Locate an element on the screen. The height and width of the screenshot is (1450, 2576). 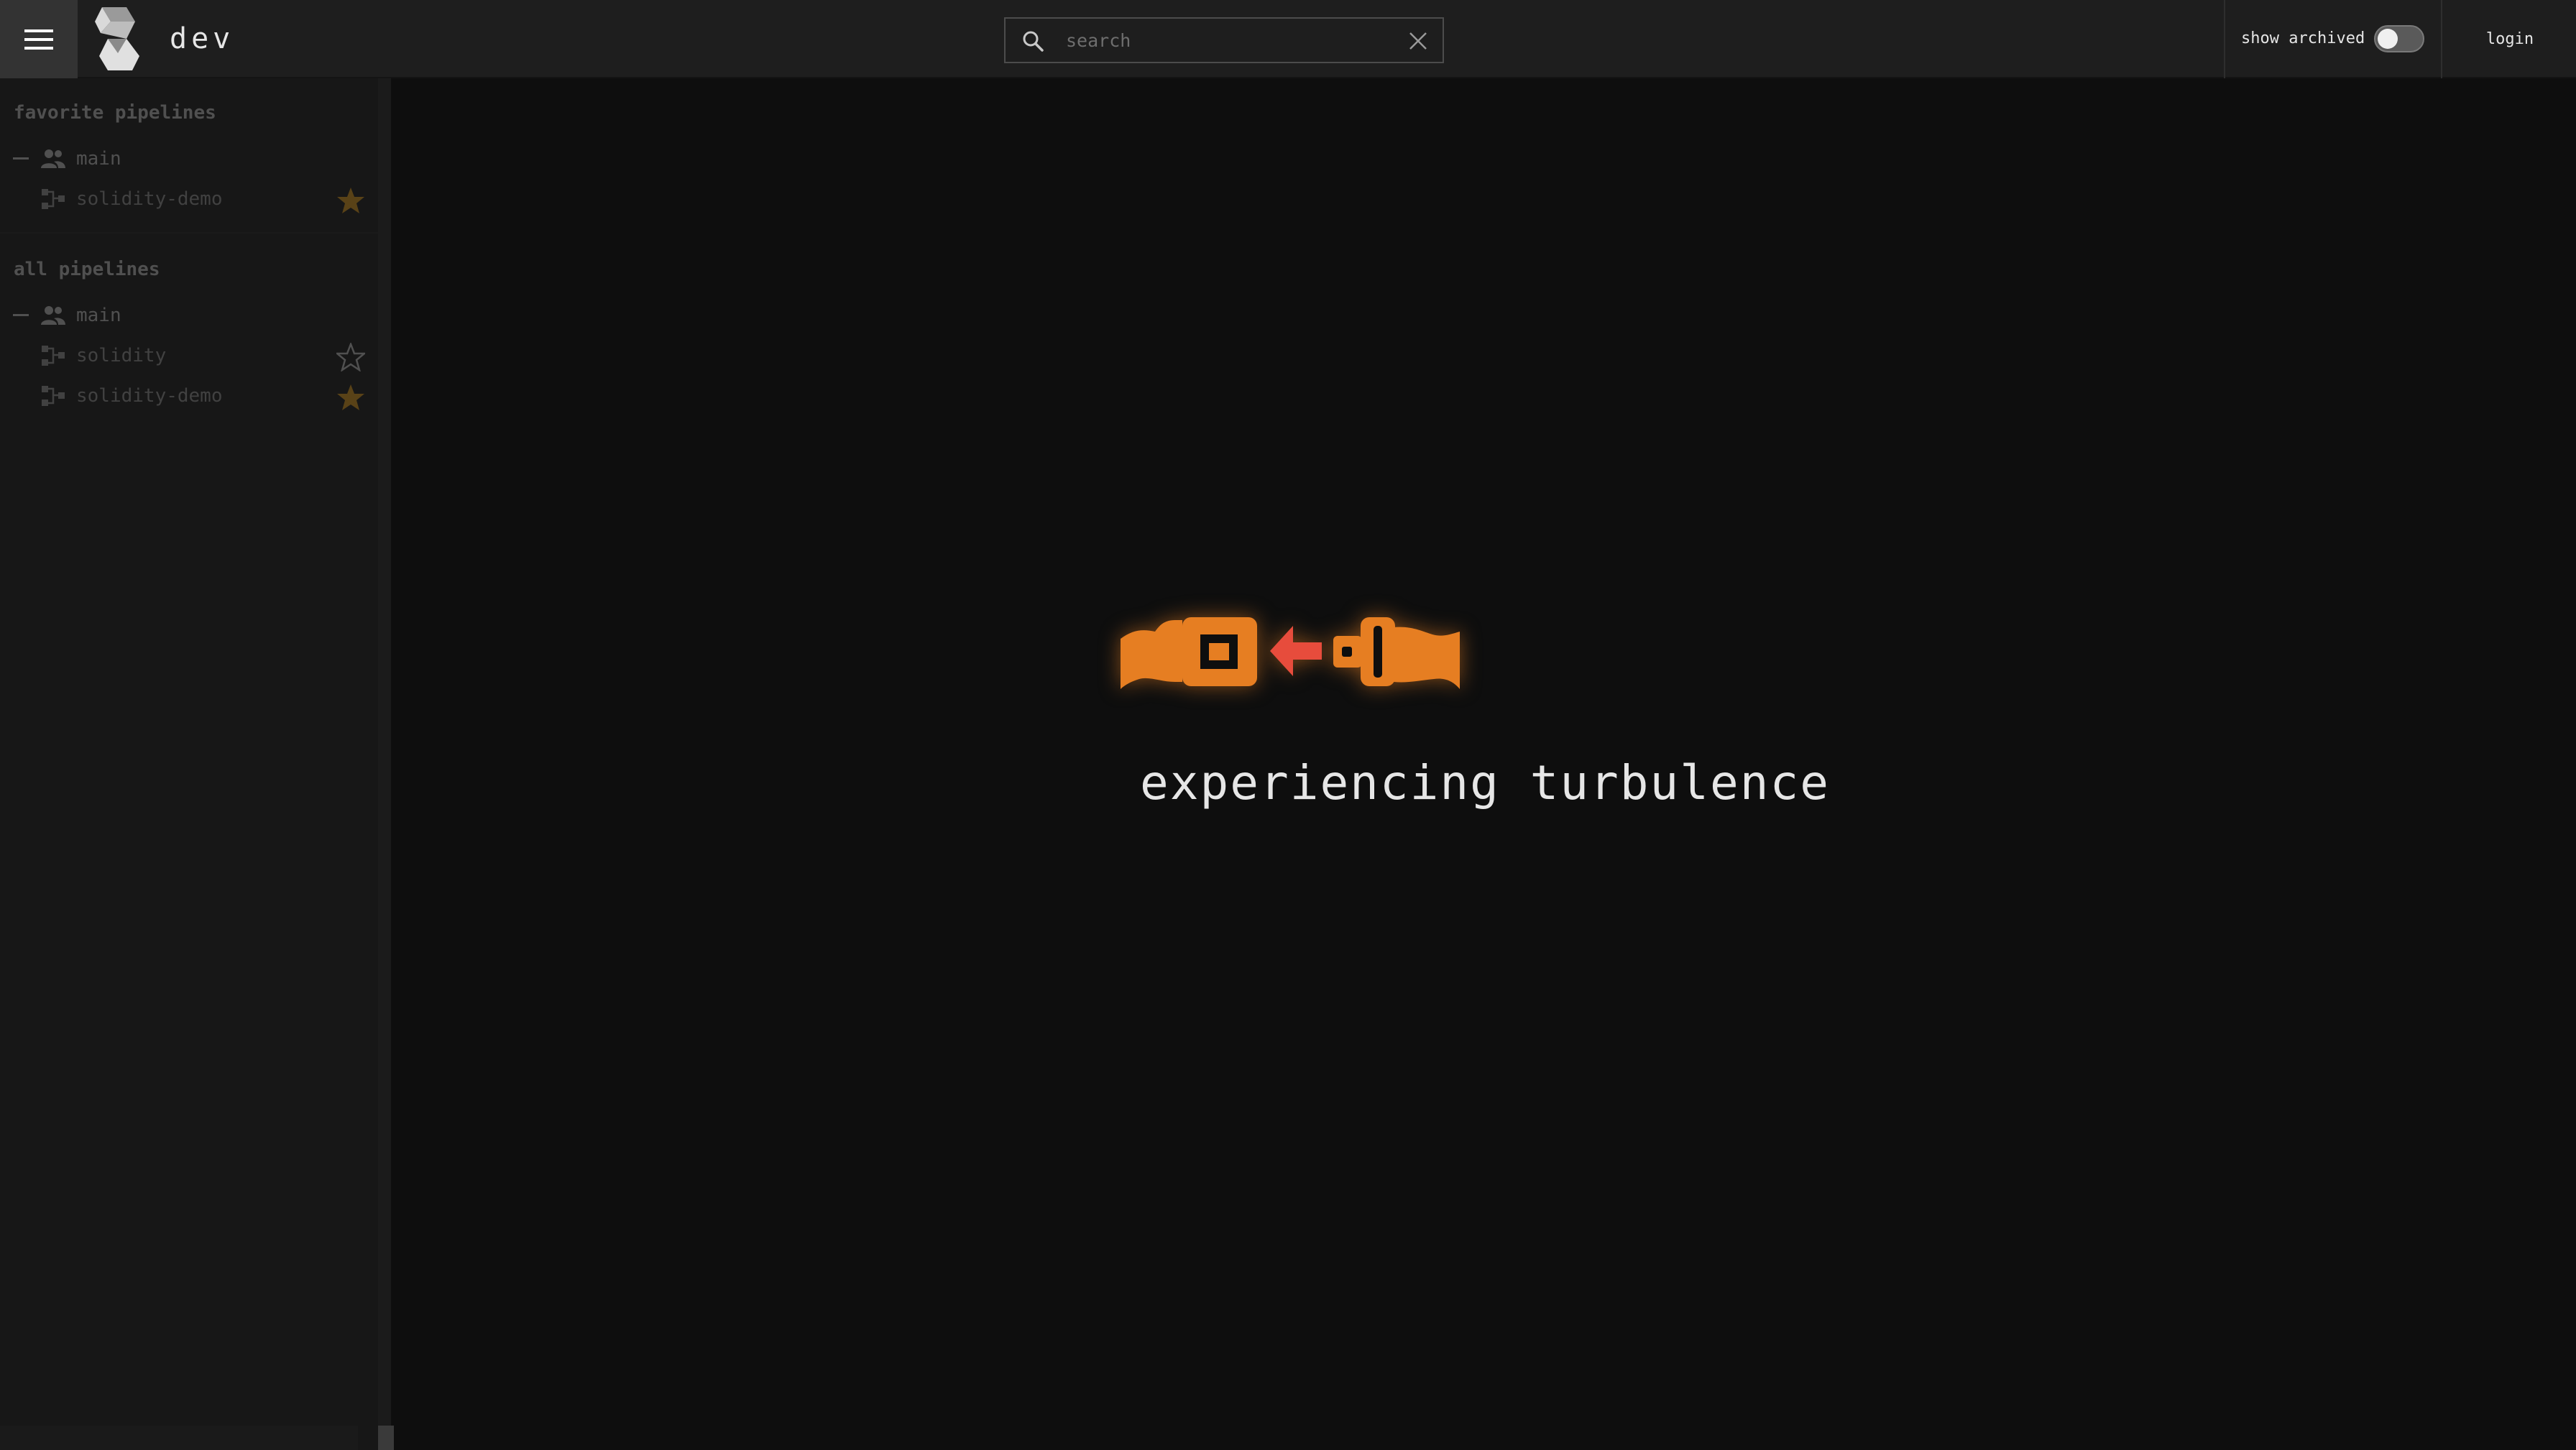
topbar-divider is located at coordinates (2441, 39).